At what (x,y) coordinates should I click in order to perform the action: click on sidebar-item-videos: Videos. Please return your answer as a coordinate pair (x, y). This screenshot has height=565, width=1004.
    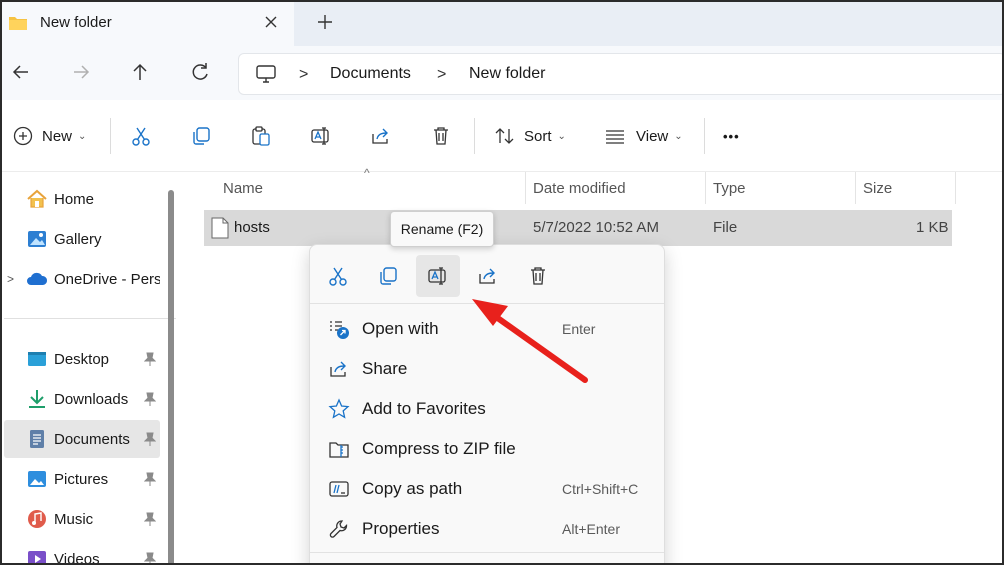
    Looking at the image, I should click on (82, 552).